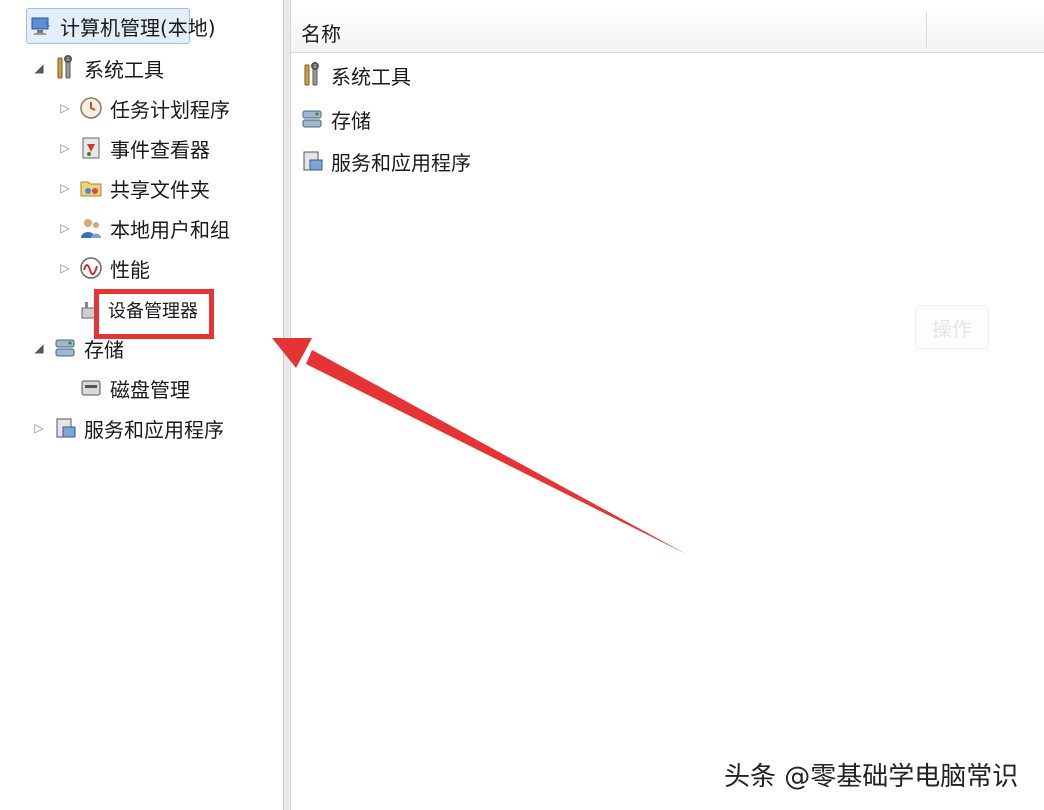 Image resolution: width=1044 pixels, height=810 pixels. Describe the element at coordinates (351, 120) in the screenshot. I see `list-item-label: 存储` at that location.